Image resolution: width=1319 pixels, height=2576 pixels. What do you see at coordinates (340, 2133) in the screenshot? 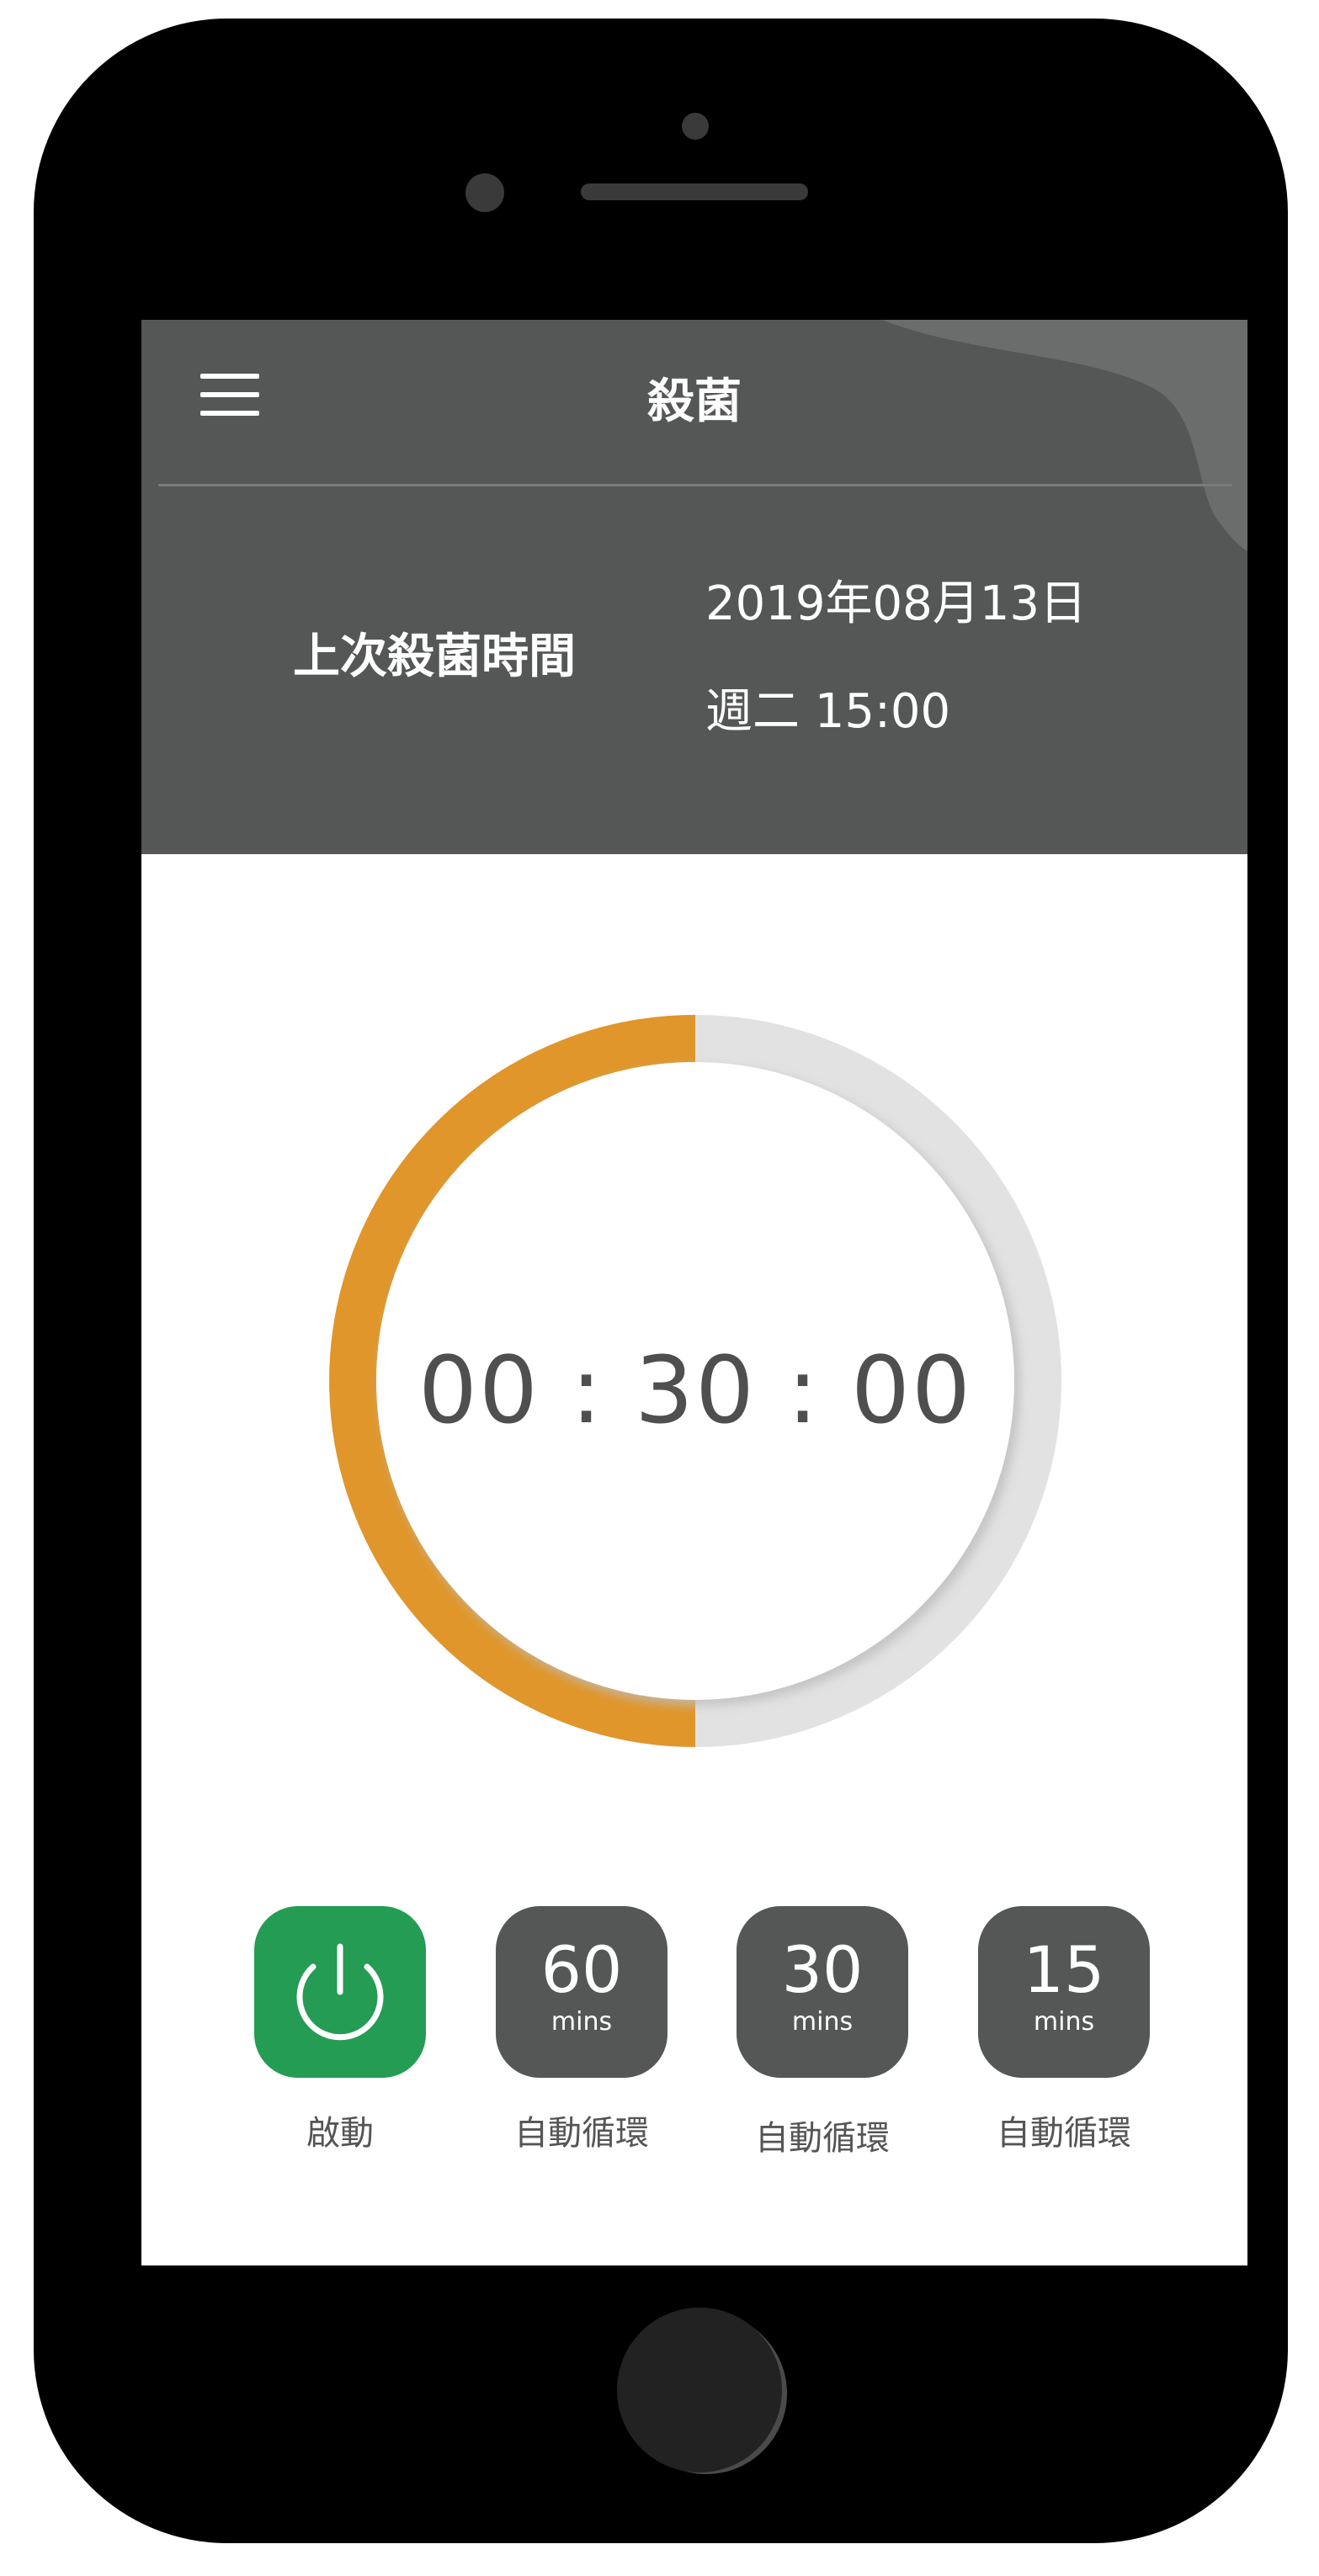
I see `start-button-label: 啟動` at bounding box center [340, 2133].